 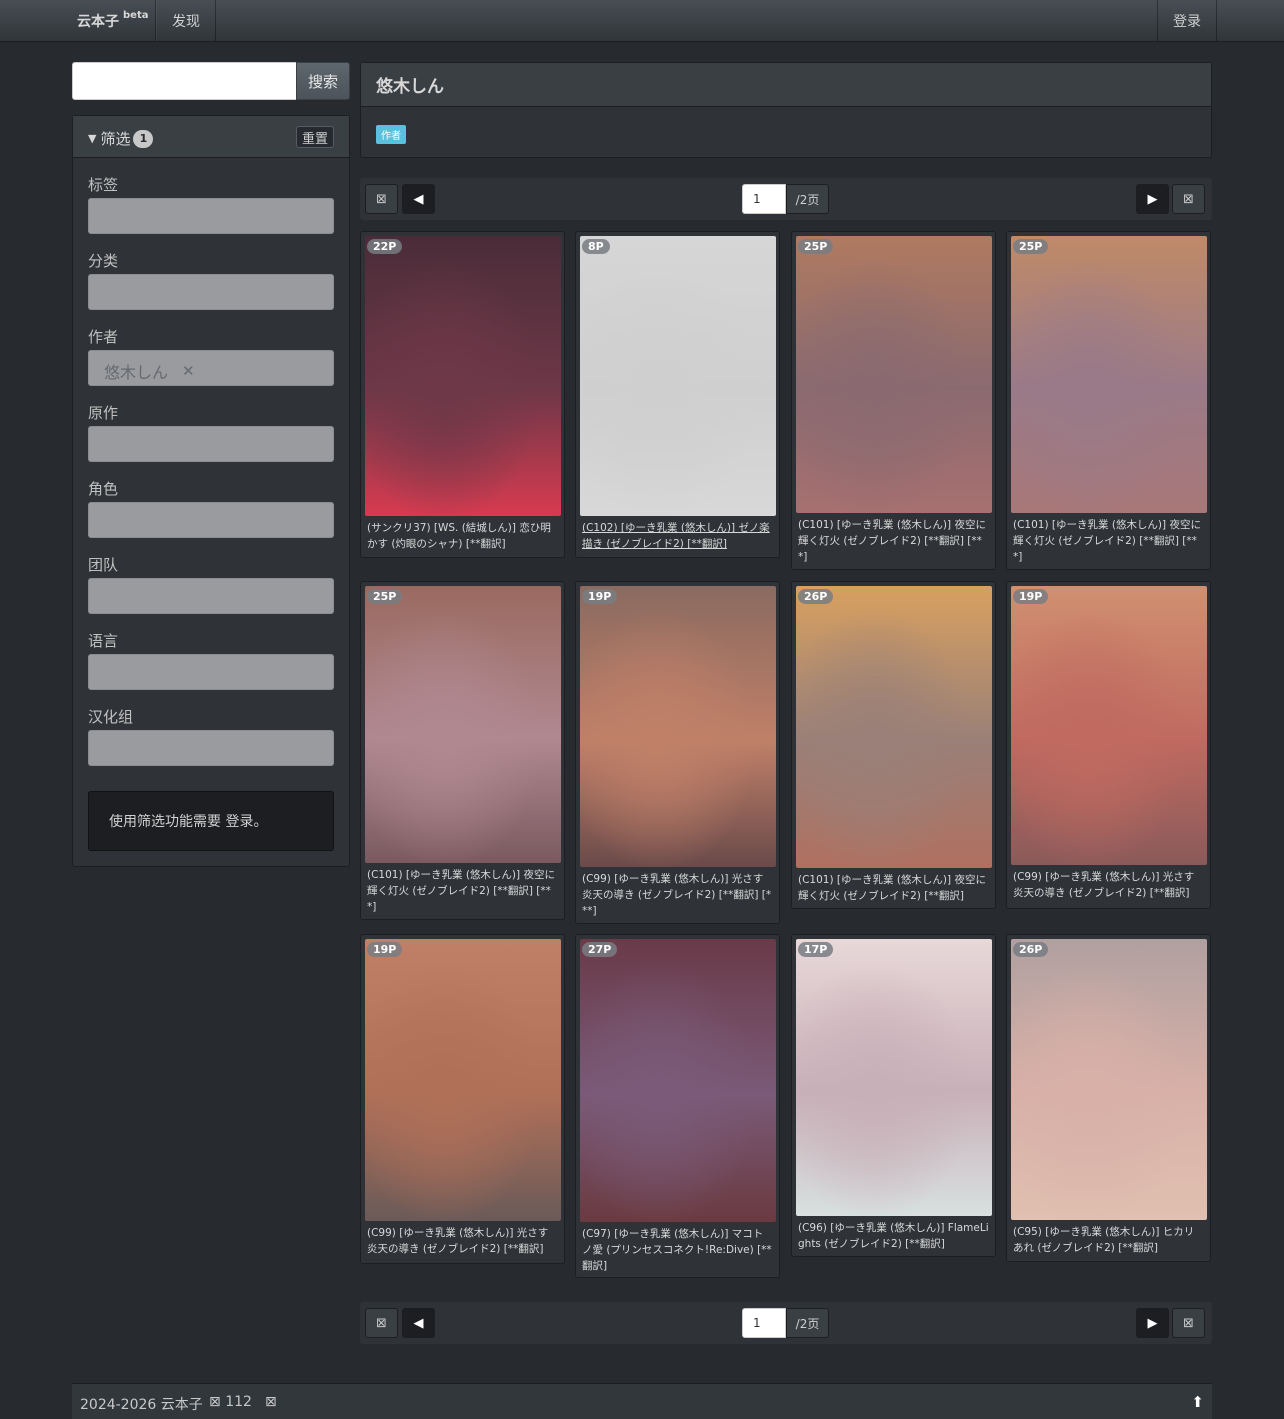 I want to click on eye-icon: ⊠, so click(x=215, y=1402).